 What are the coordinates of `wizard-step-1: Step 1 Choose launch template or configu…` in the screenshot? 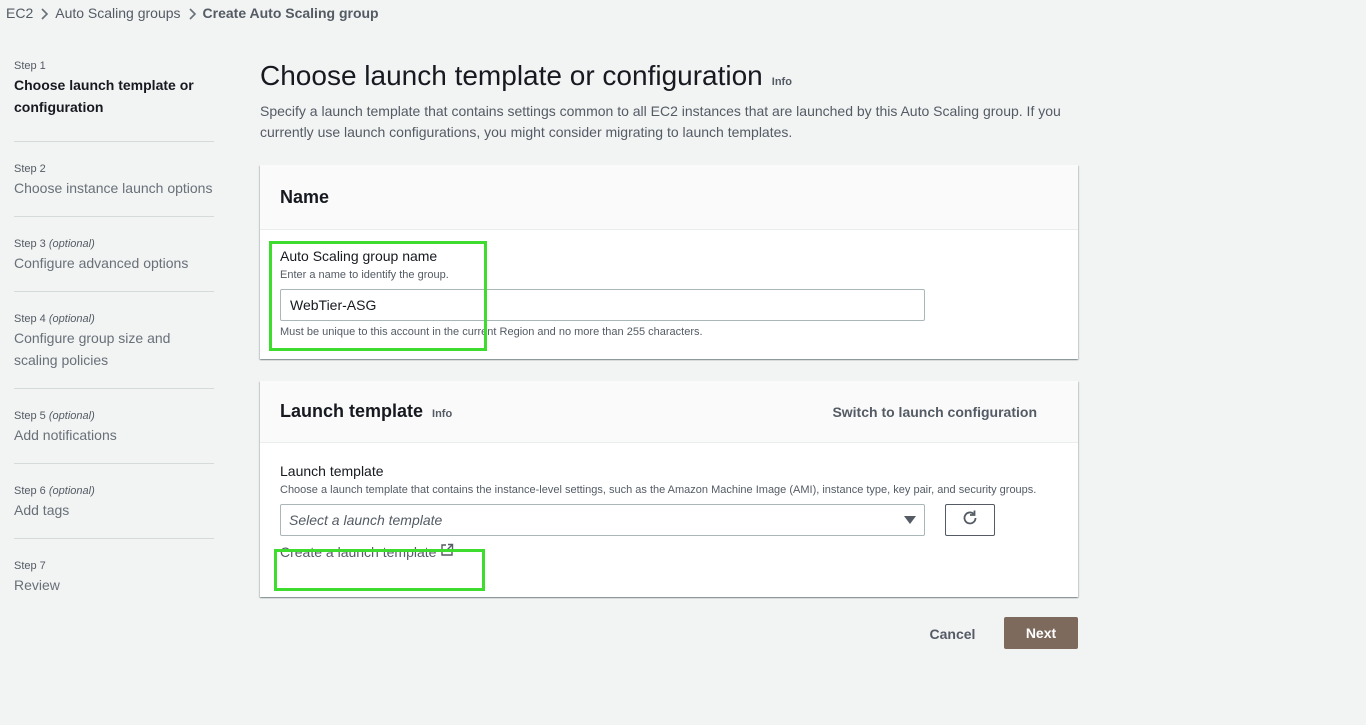 It's located at (114, 101).